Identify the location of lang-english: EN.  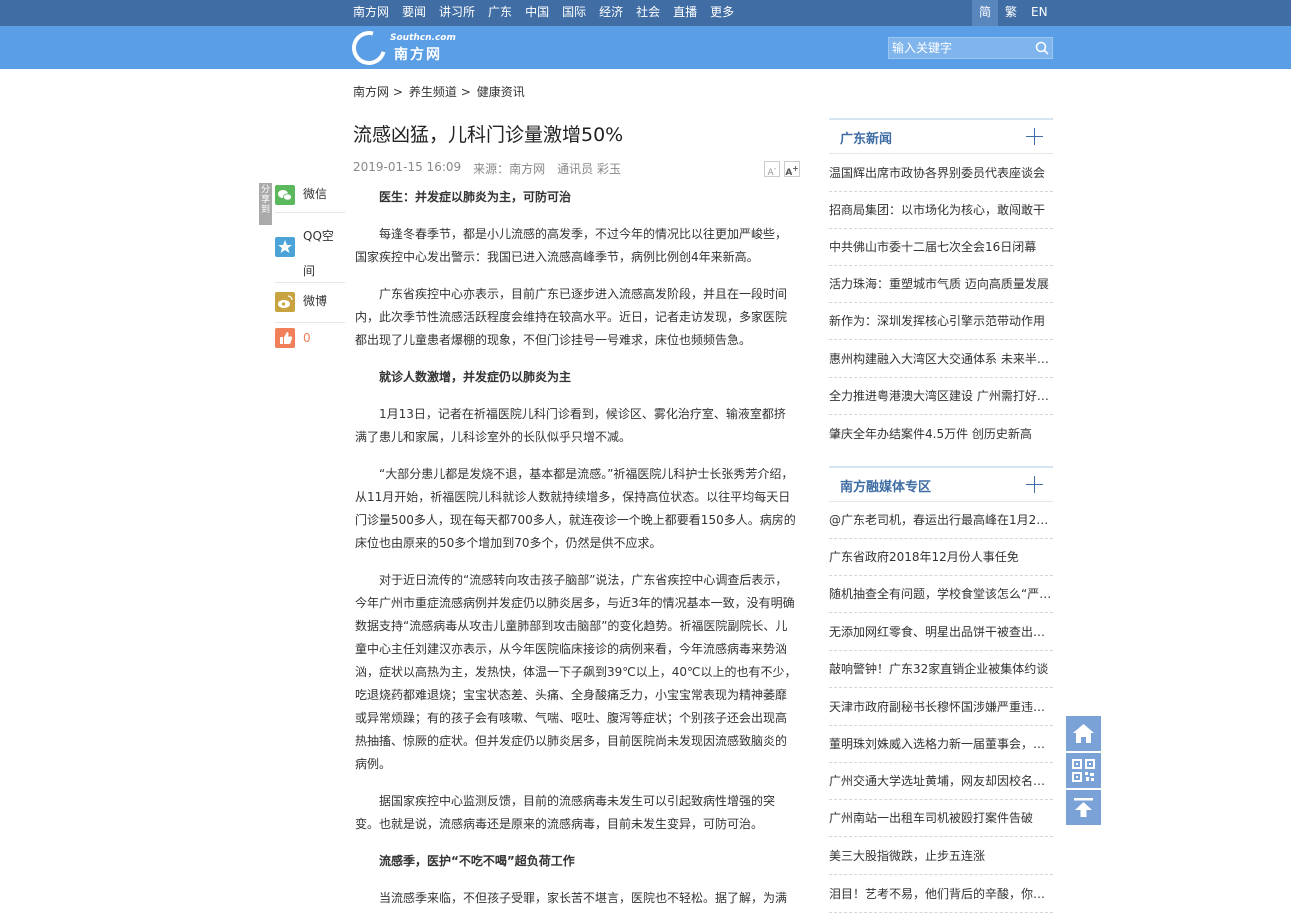
(1039, 13).